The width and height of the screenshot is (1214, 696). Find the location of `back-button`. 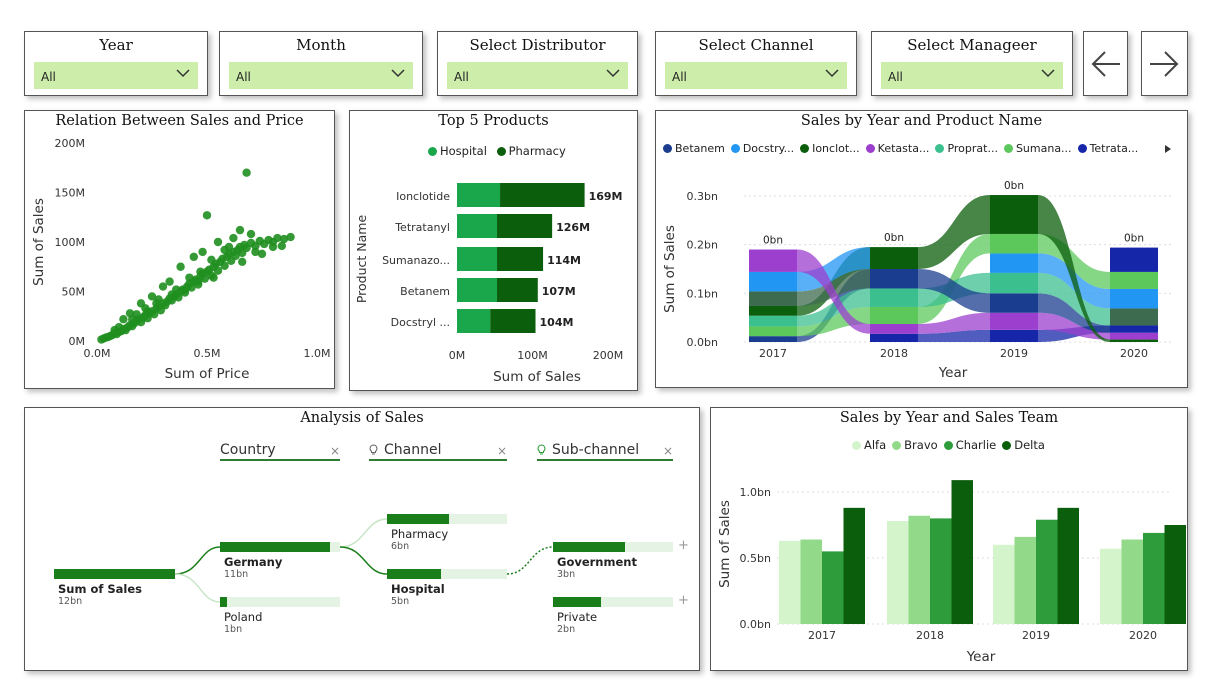

back-button is located at coordinates (1105, 63).